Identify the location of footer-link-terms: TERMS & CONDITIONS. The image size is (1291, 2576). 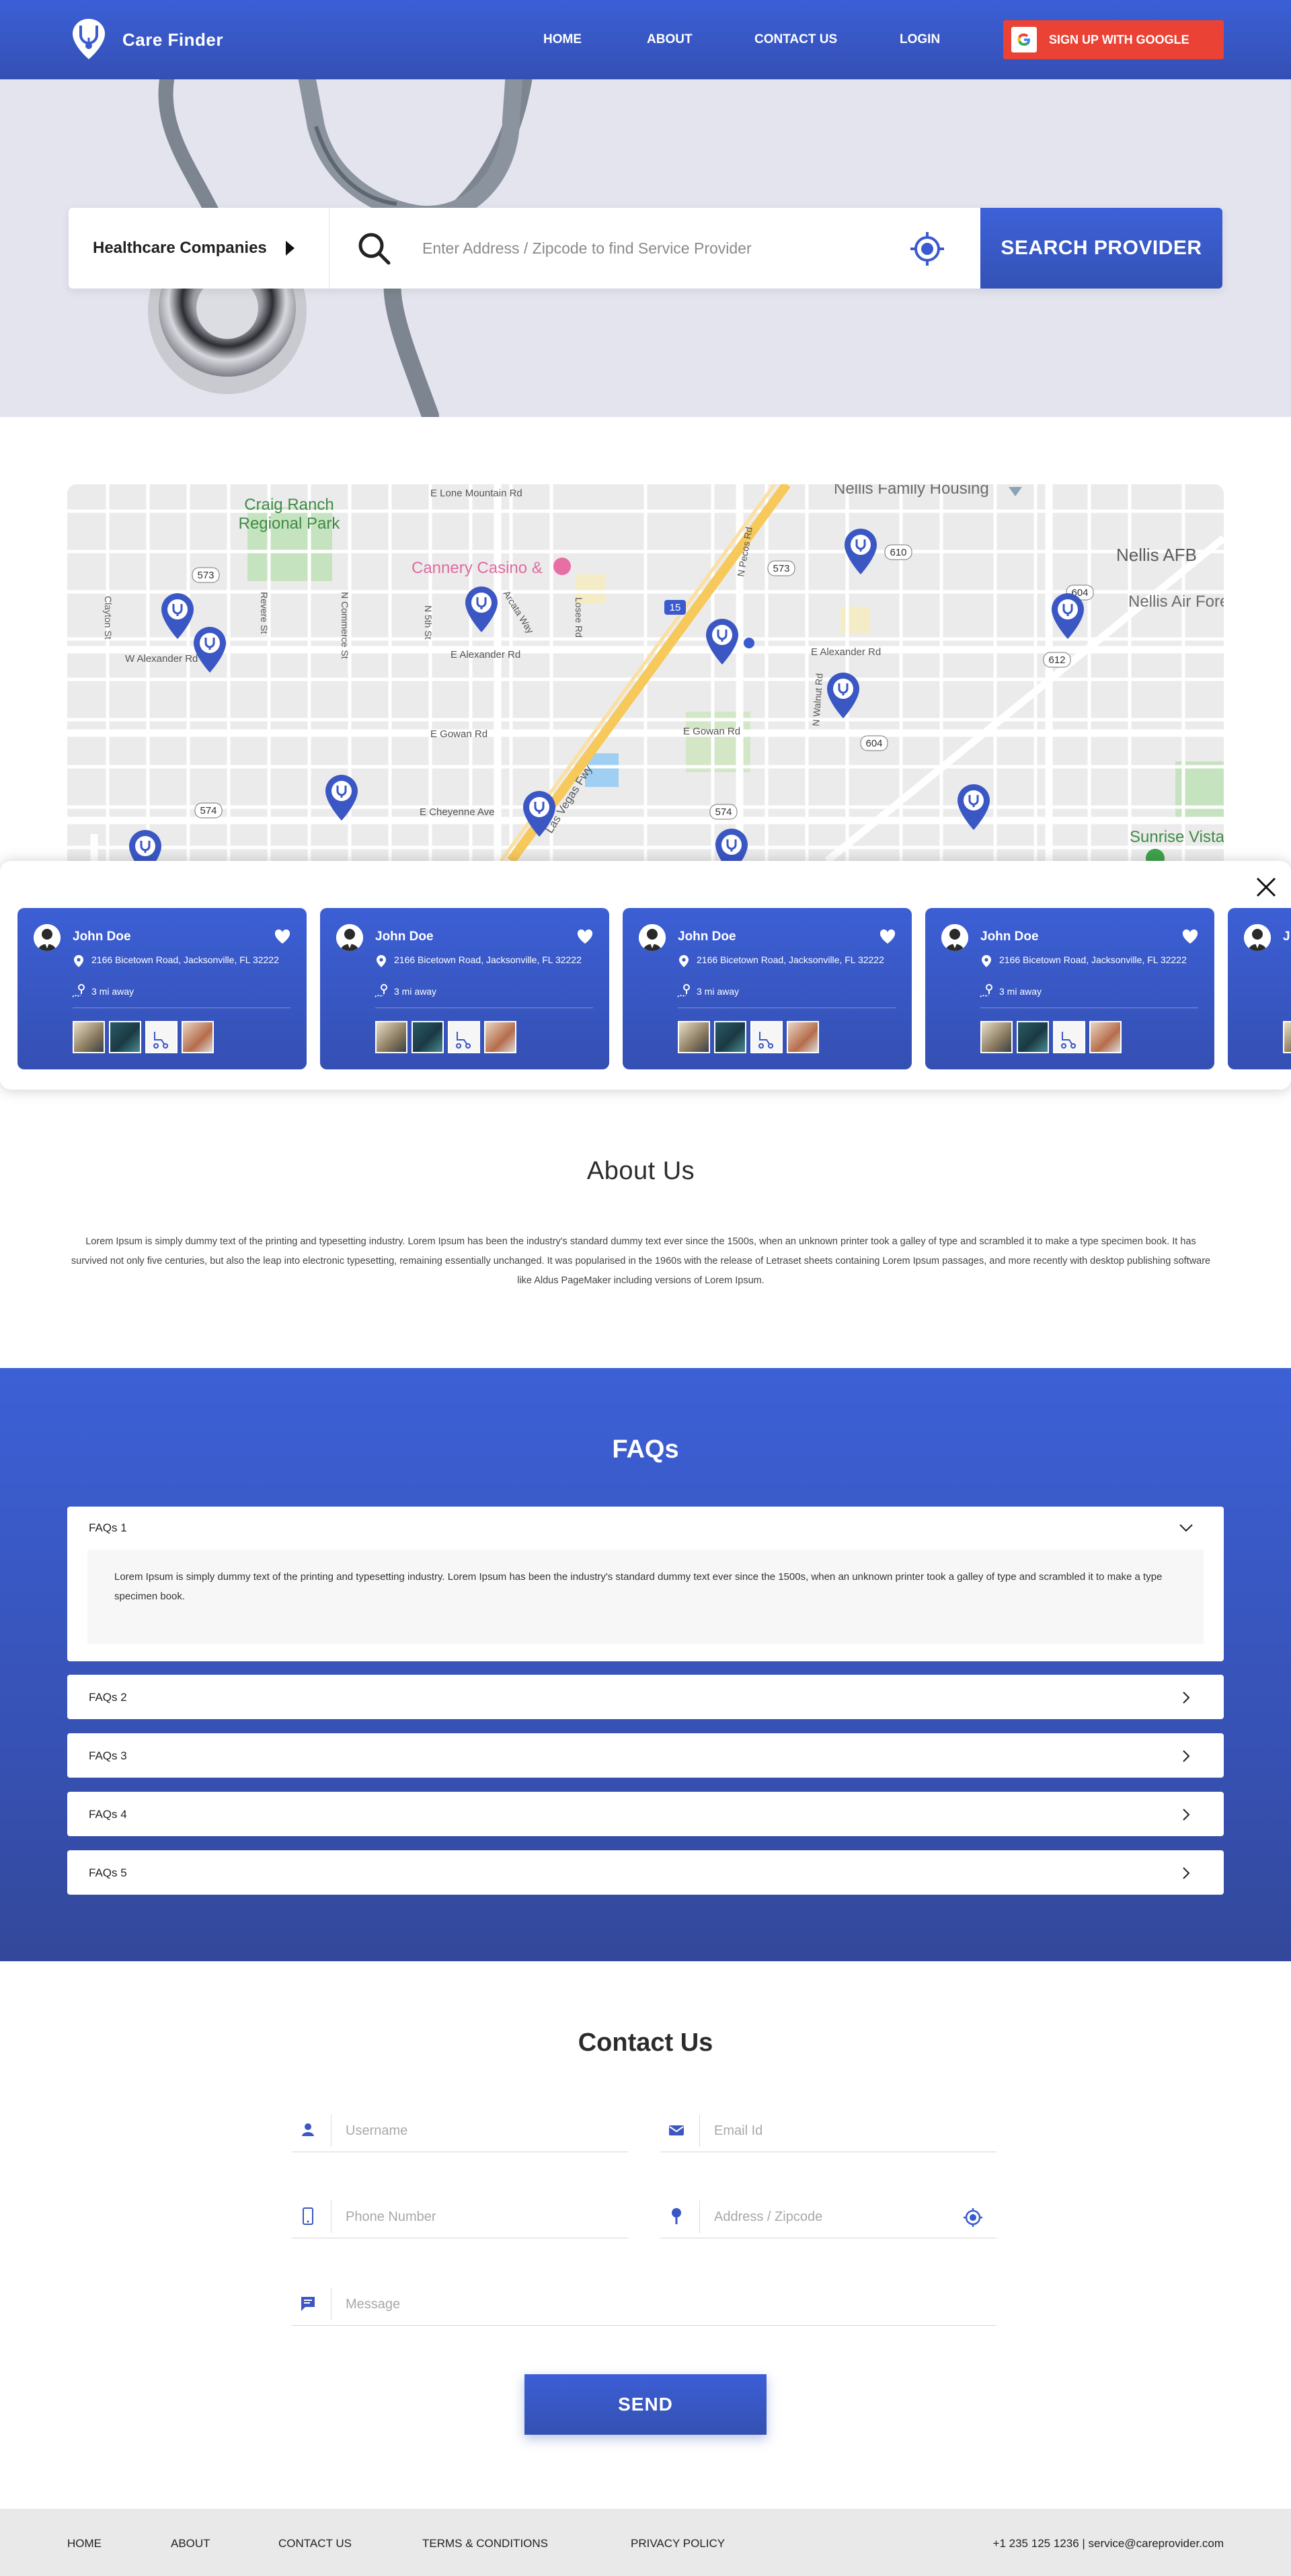
(485, 2543).